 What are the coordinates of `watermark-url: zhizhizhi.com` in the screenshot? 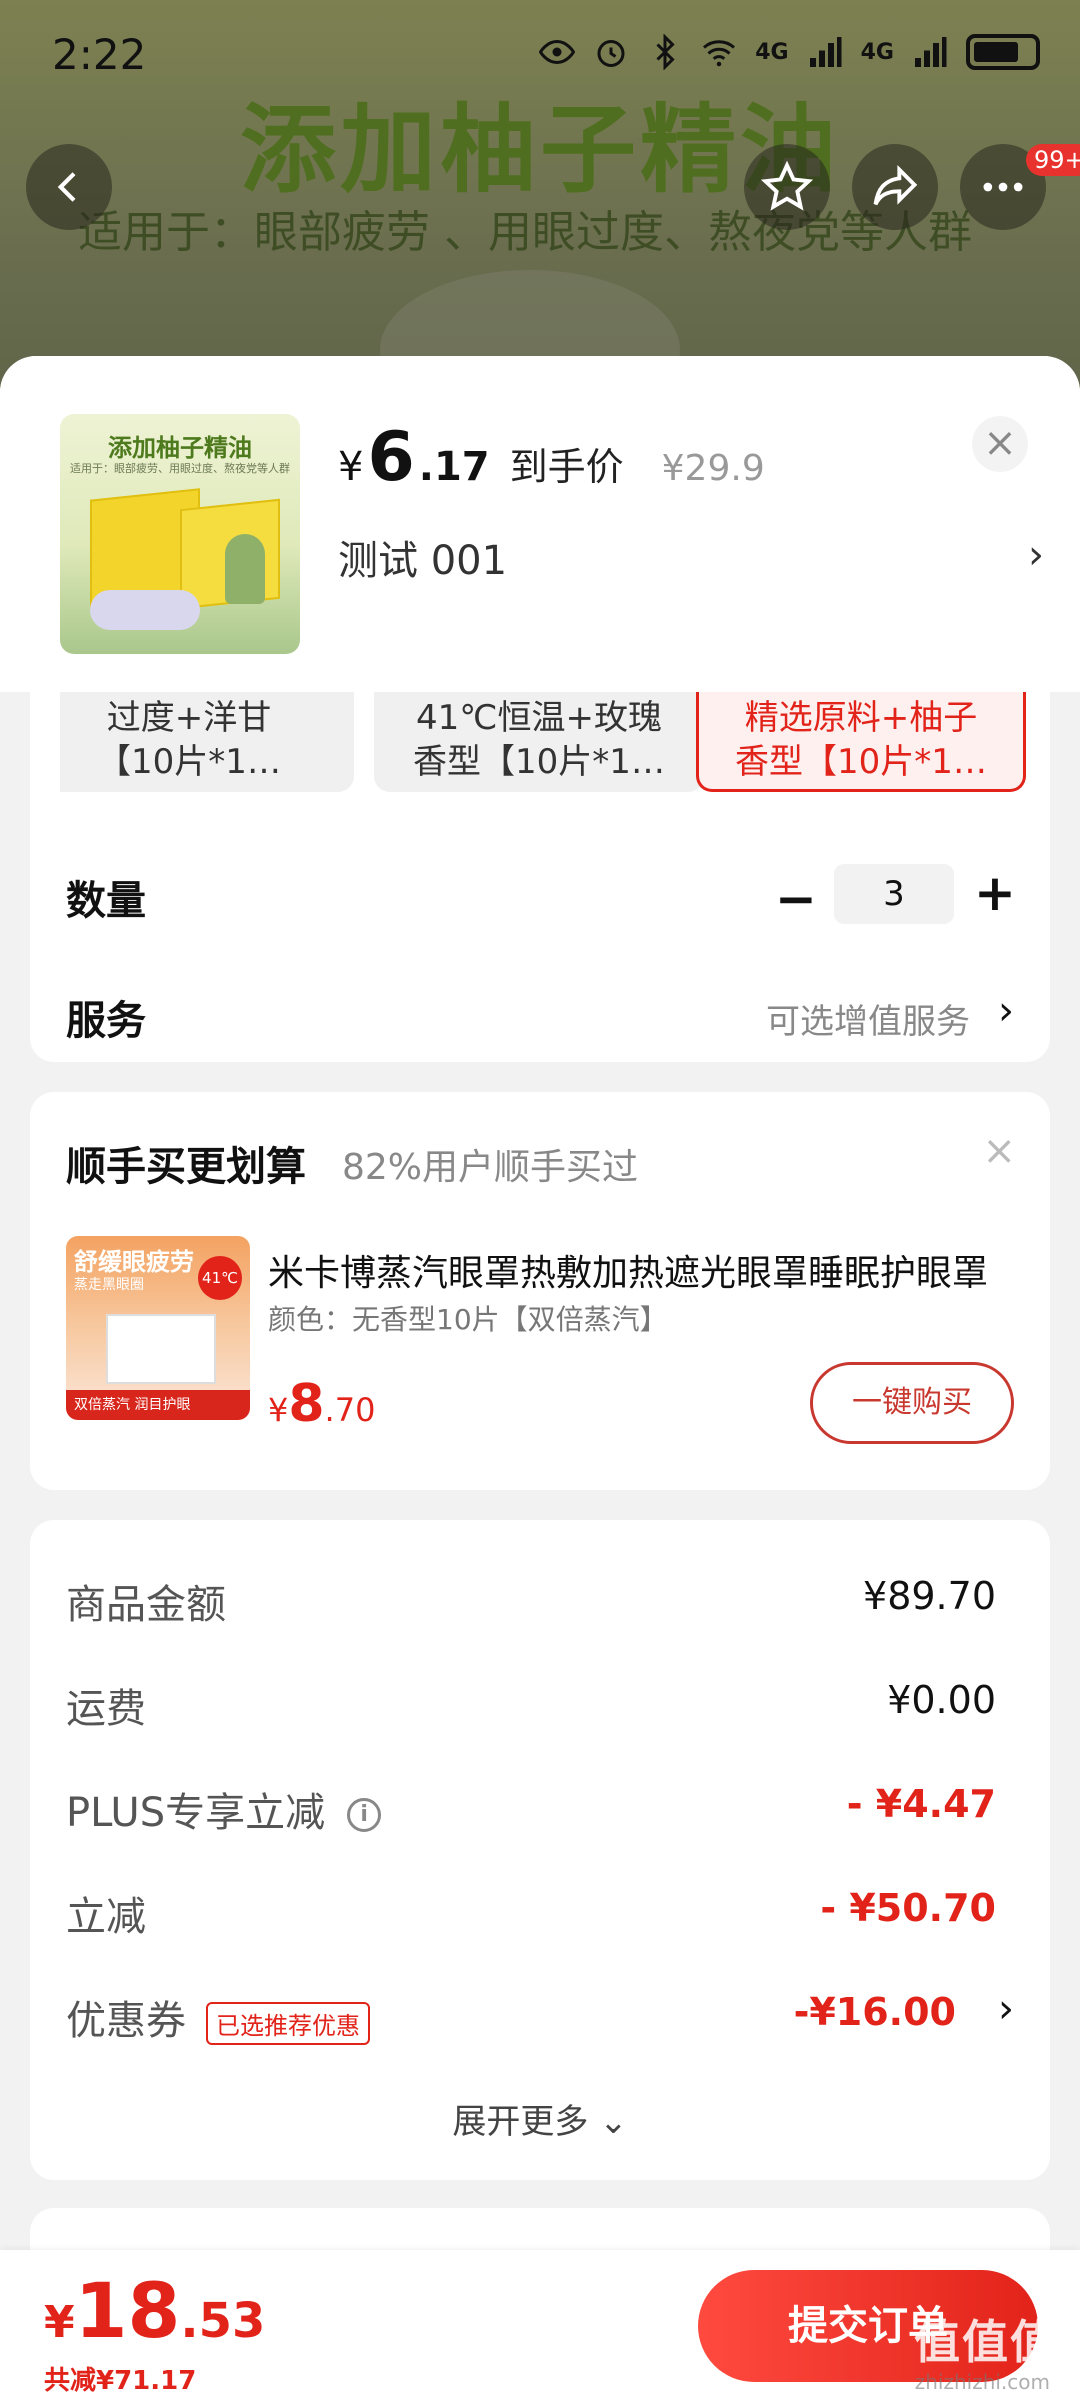 It's located at (982, 2382).